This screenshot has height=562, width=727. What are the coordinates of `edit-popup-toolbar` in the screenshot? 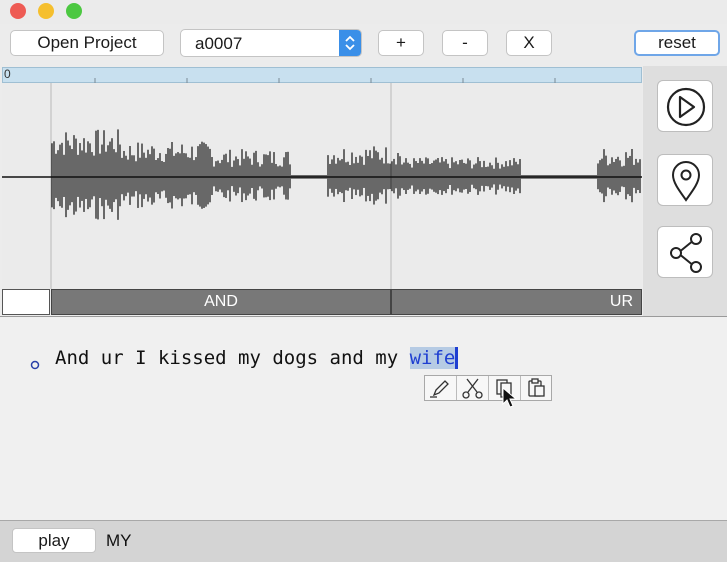 It's located at (488, 388).